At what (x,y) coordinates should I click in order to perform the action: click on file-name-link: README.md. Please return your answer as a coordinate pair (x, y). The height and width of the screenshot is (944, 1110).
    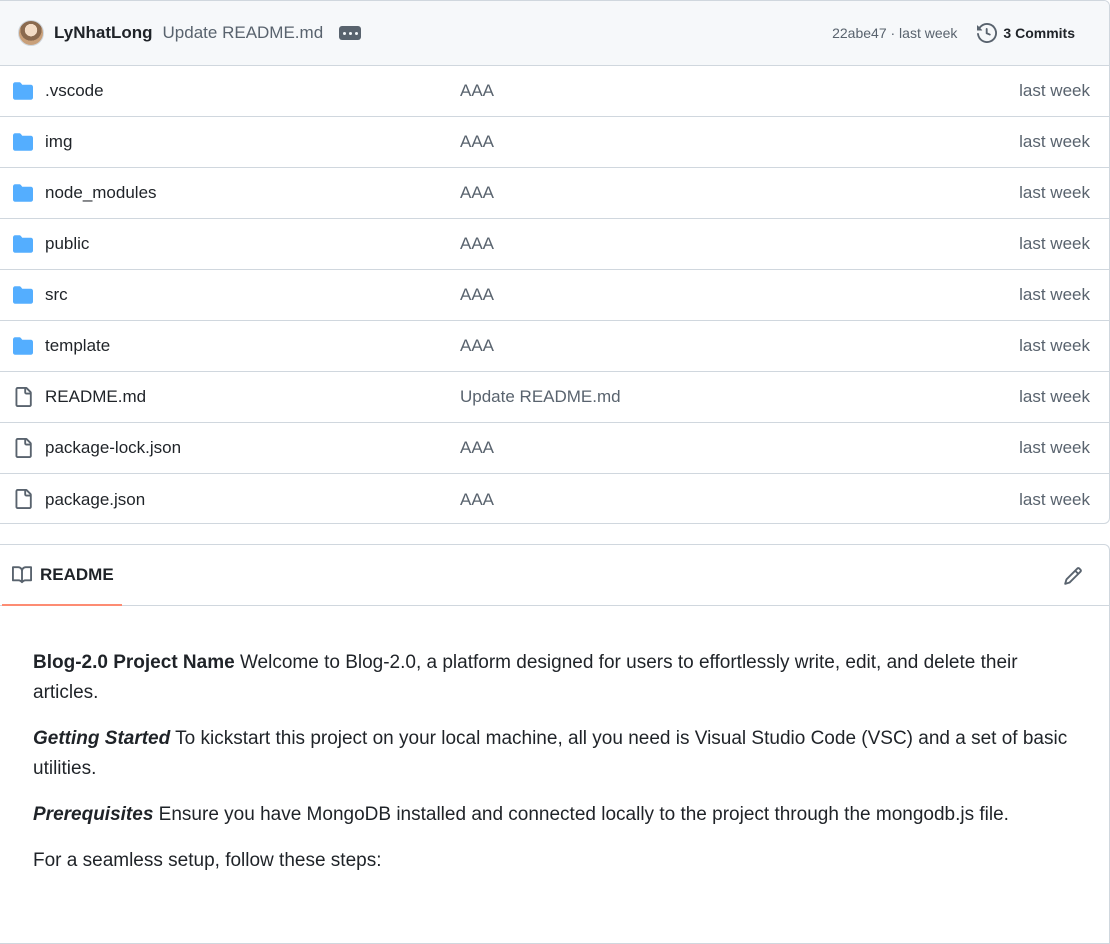
    Looking at the image, I should click on (95, 397).